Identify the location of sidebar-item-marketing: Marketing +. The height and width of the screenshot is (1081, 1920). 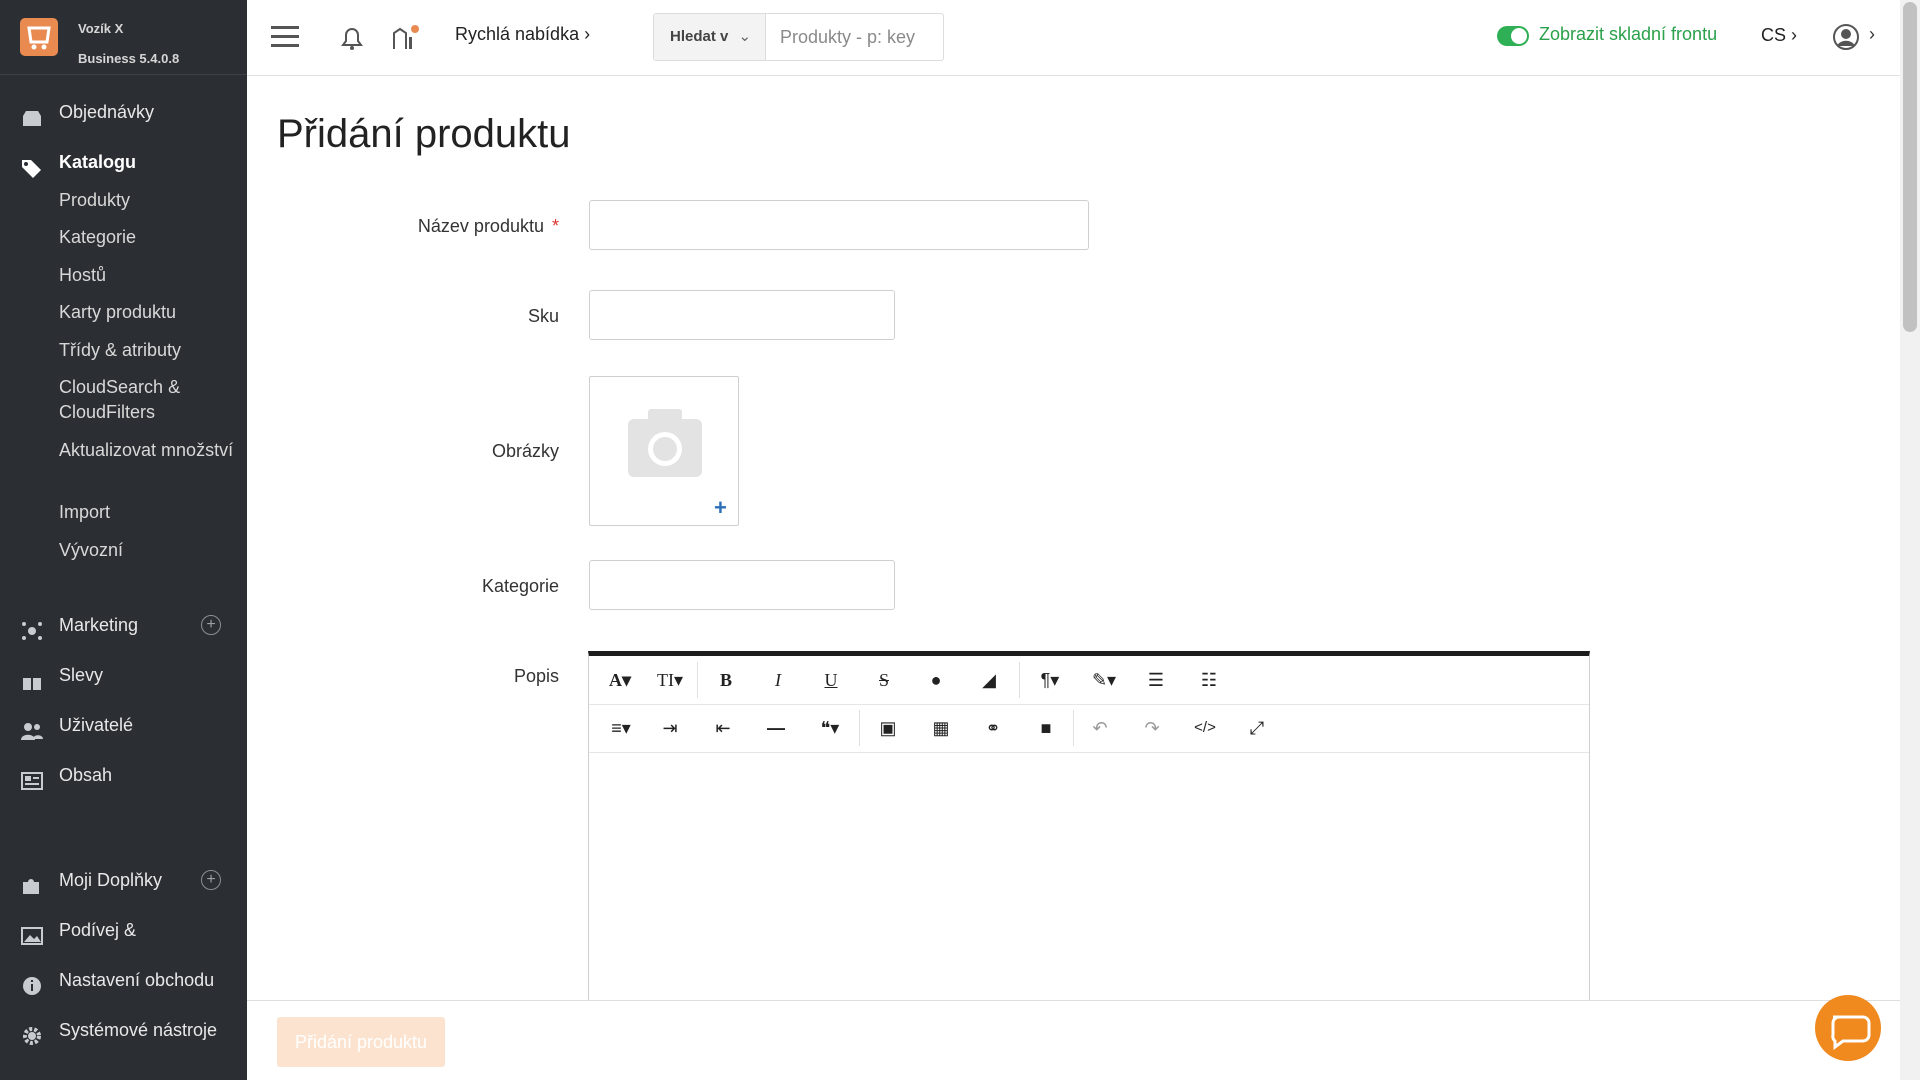
(123, 625).